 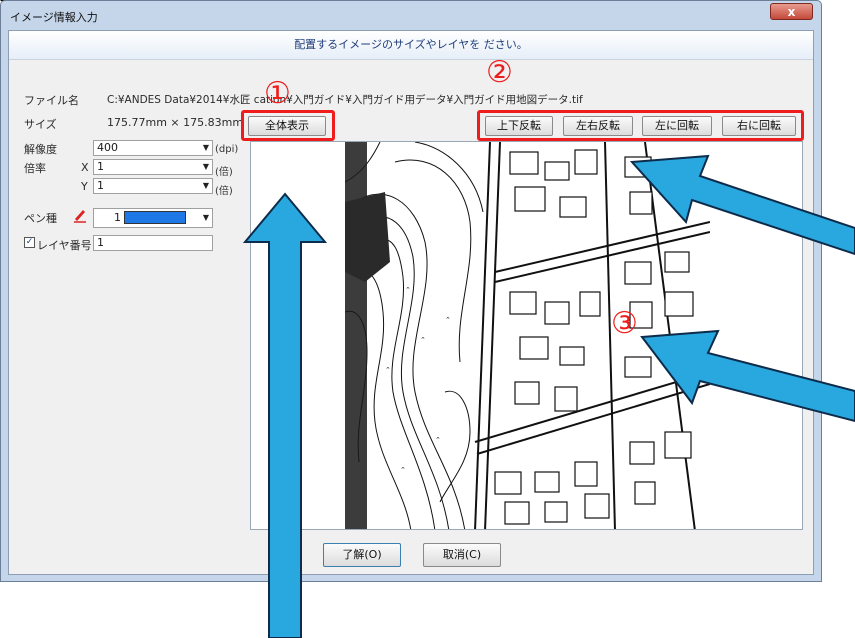 I want to click on layer-number-input: 1, so click(x=153, y=243).